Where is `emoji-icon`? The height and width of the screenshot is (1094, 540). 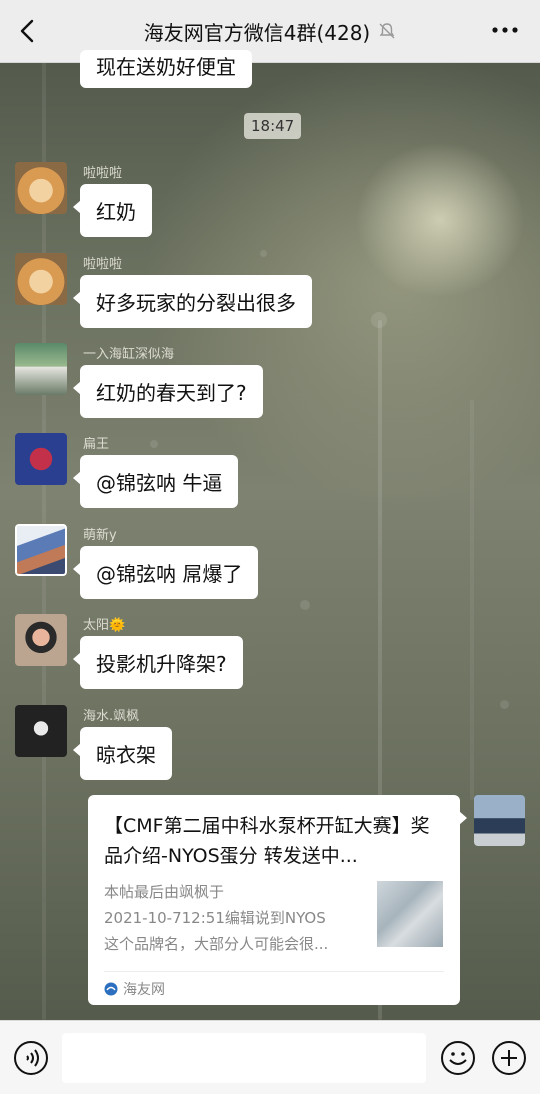
emoji-icon is located at coordinates (458, 1058).